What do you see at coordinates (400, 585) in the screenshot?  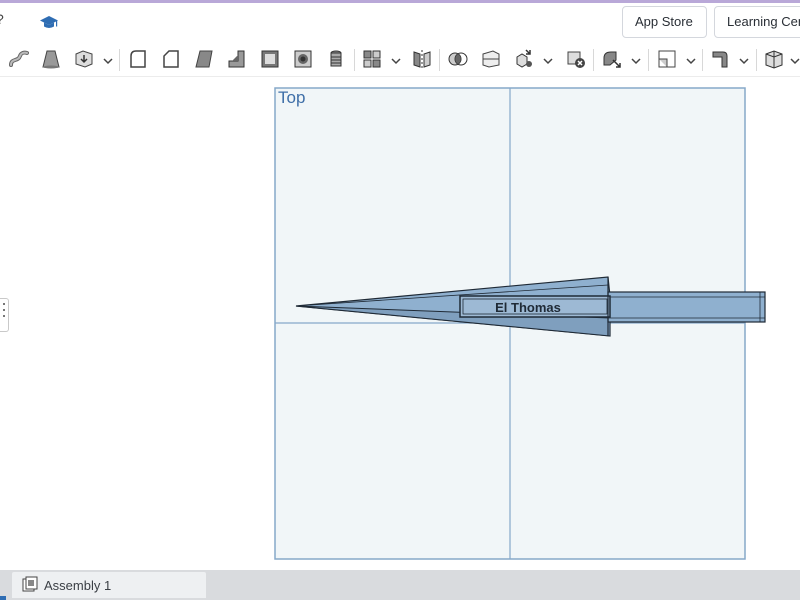 I see `document-tab-bar: Assembly 1` at bounding box center [400, 585].